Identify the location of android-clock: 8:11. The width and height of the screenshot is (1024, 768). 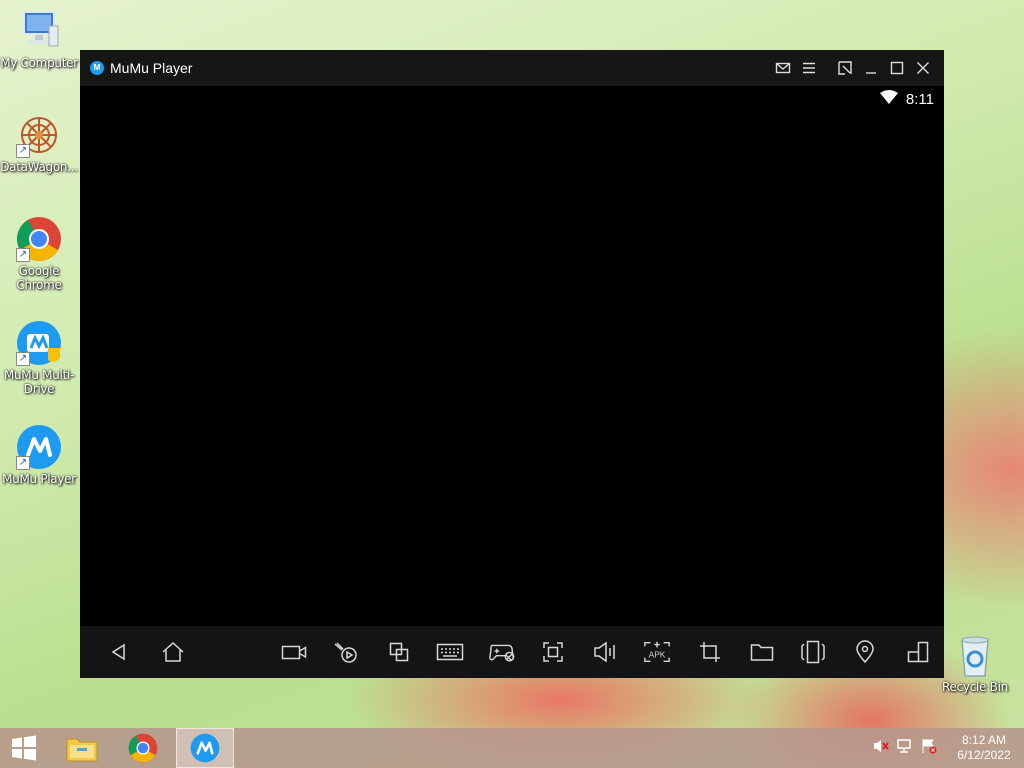
(919, 99).